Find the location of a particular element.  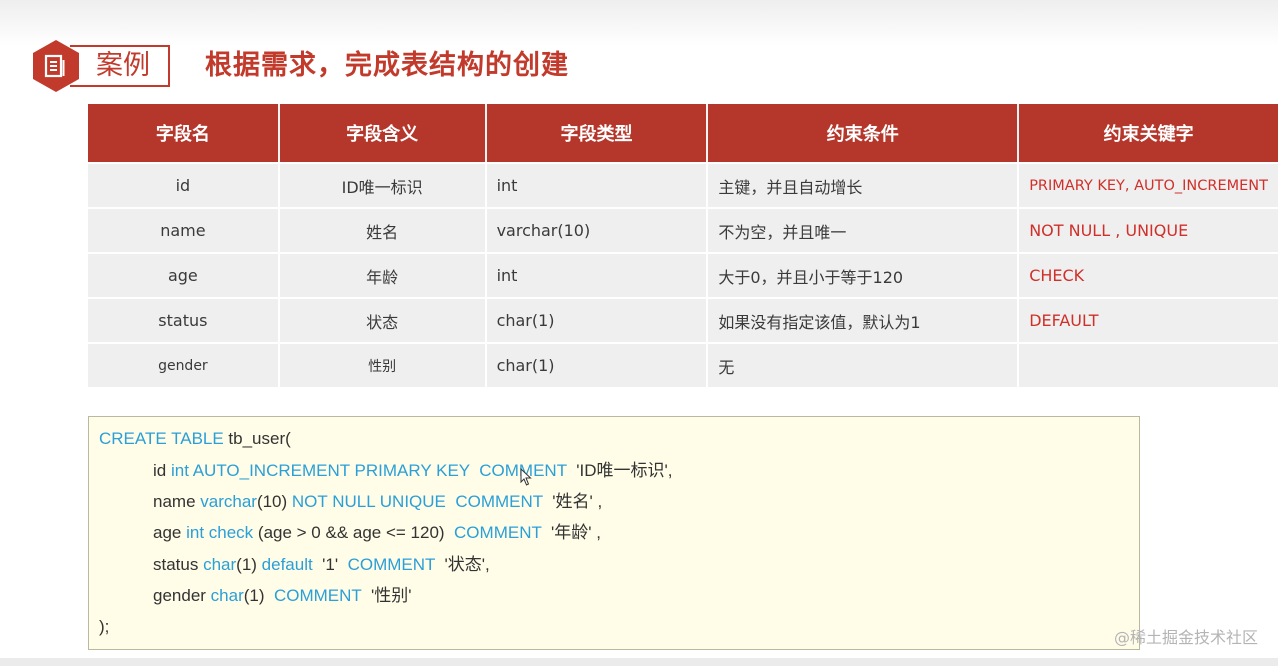

sql-text: (age > 0 && age <= 120) is located at coordinates (354, 532).